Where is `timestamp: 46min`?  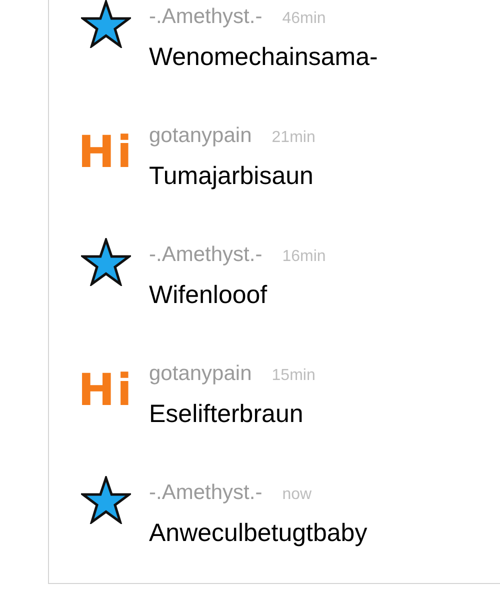
timestamp: 46min is located at coordinates (304, 19).